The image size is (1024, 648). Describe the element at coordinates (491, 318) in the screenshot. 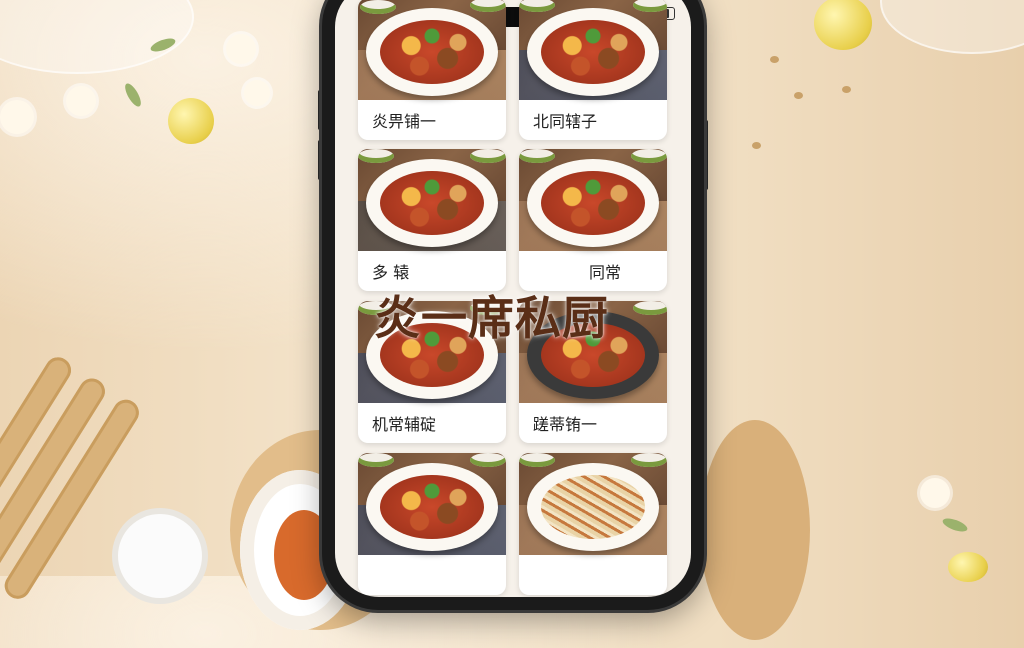

I see `restaurant-title: 炎一席私厨` at that location.